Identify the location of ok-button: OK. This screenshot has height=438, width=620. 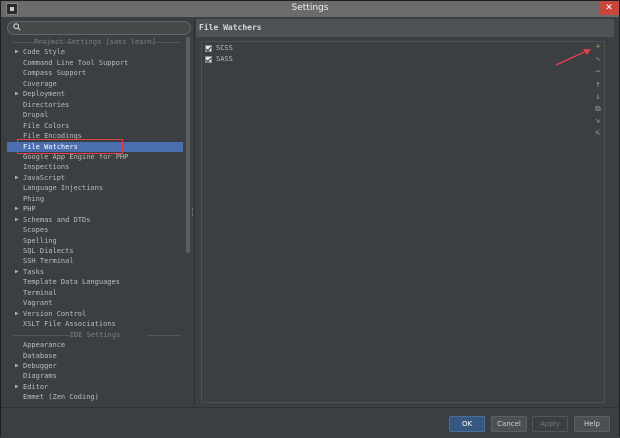
(467, 424).